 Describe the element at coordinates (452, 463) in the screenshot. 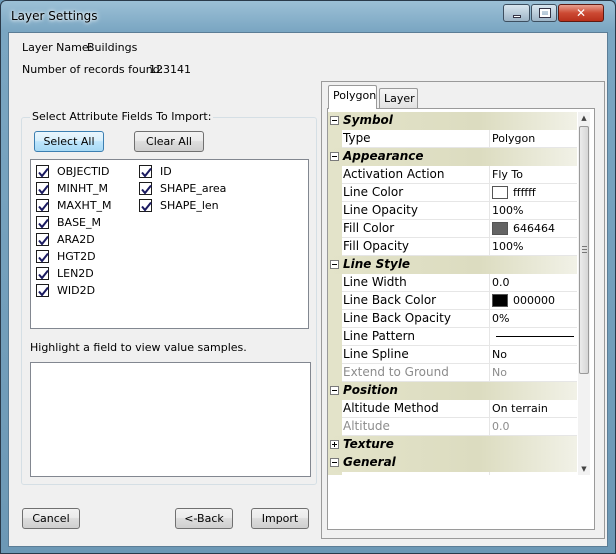

I see `property-category: General` at that location.